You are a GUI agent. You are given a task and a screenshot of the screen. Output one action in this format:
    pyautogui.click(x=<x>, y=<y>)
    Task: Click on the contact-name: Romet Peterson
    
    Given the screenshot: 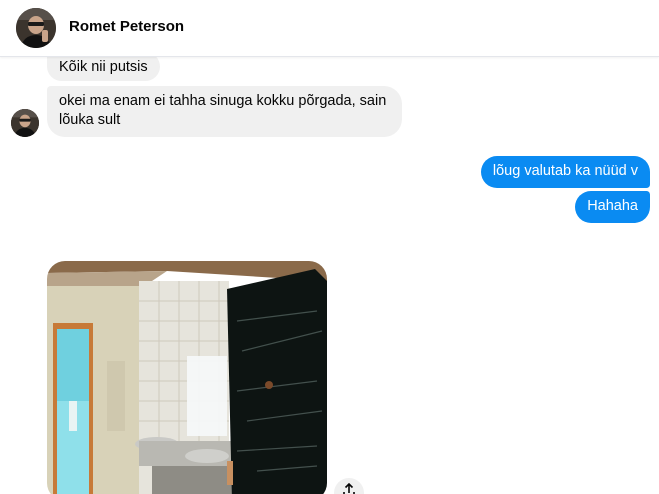 What is the action you would take?
    pyautogui.click(x=126, y=26)
    